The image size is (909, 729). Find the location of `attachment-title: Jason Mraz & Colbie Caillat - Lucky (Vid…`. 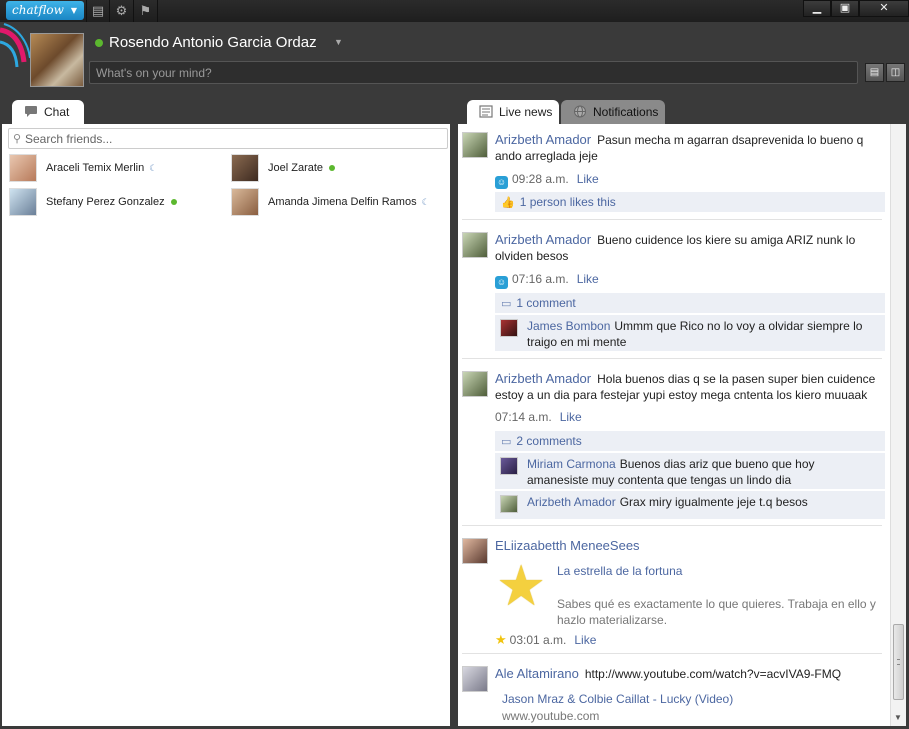

attachment-title: Jason Mraz & Colbie Caillat - Lucky (Vid… is located at coordinates (617, 699).